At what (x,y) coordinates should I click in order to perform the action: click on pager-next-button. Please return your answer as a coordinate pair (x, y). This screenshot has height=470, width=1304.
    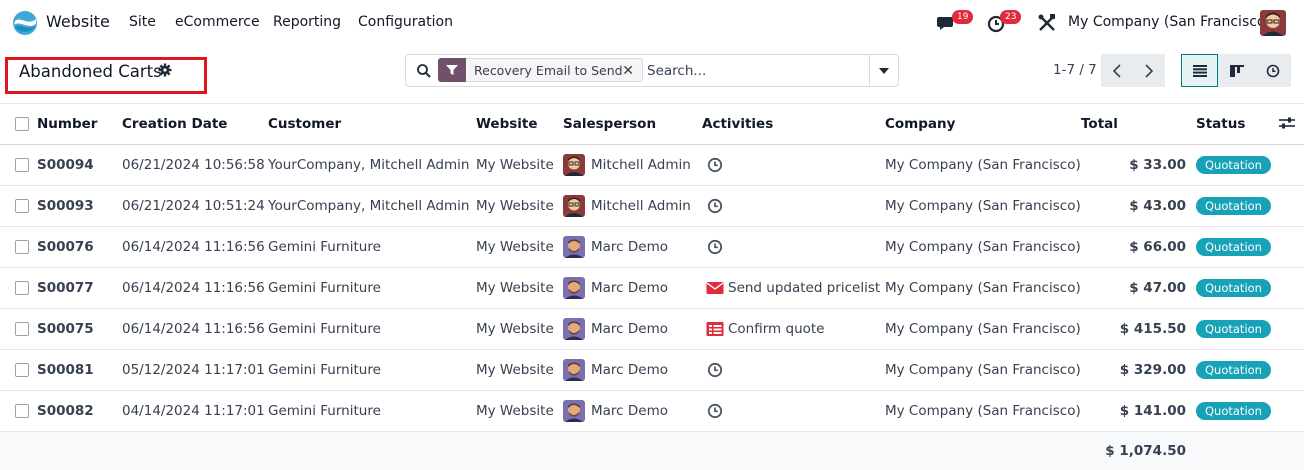
    Looking at the image, I should click on (1149, 70).